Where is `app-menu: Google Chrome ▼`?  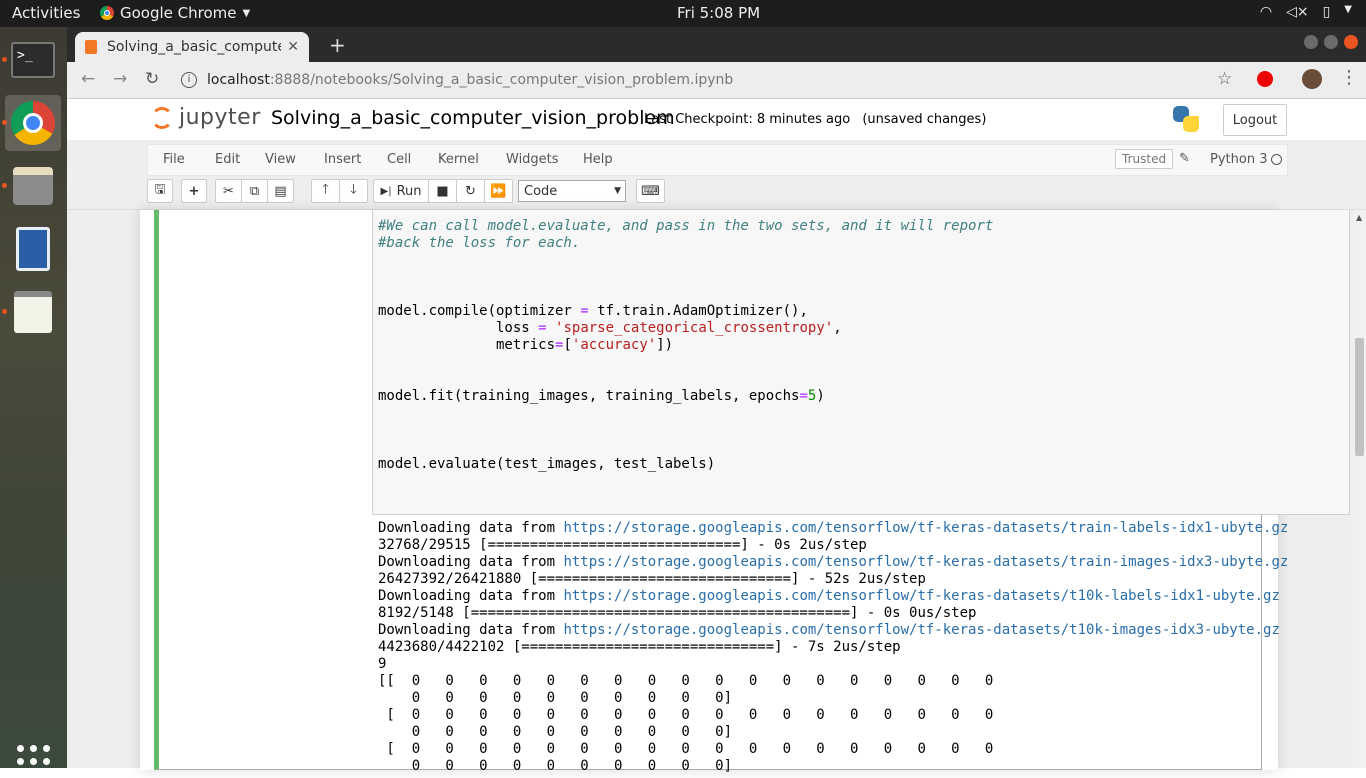 app-menu: Google Chrome ▼ is located at coordinates (175, 13).